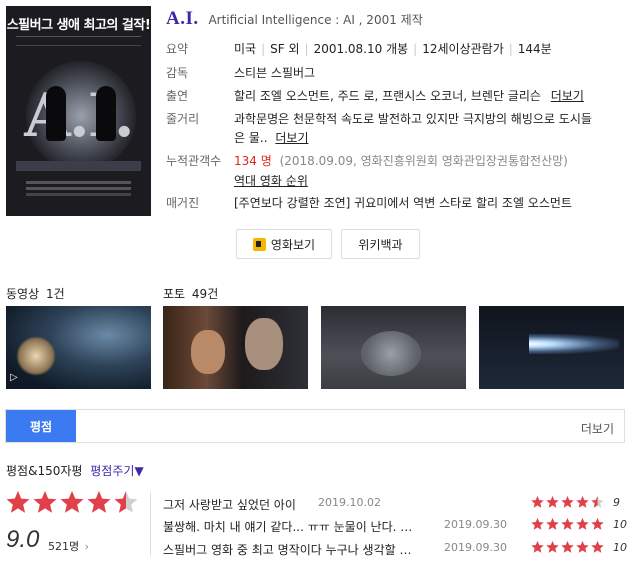 Image resolution: width=630 pixels, height=561 pixels. I want to click on photo-count: 49건, so click(205, 294).